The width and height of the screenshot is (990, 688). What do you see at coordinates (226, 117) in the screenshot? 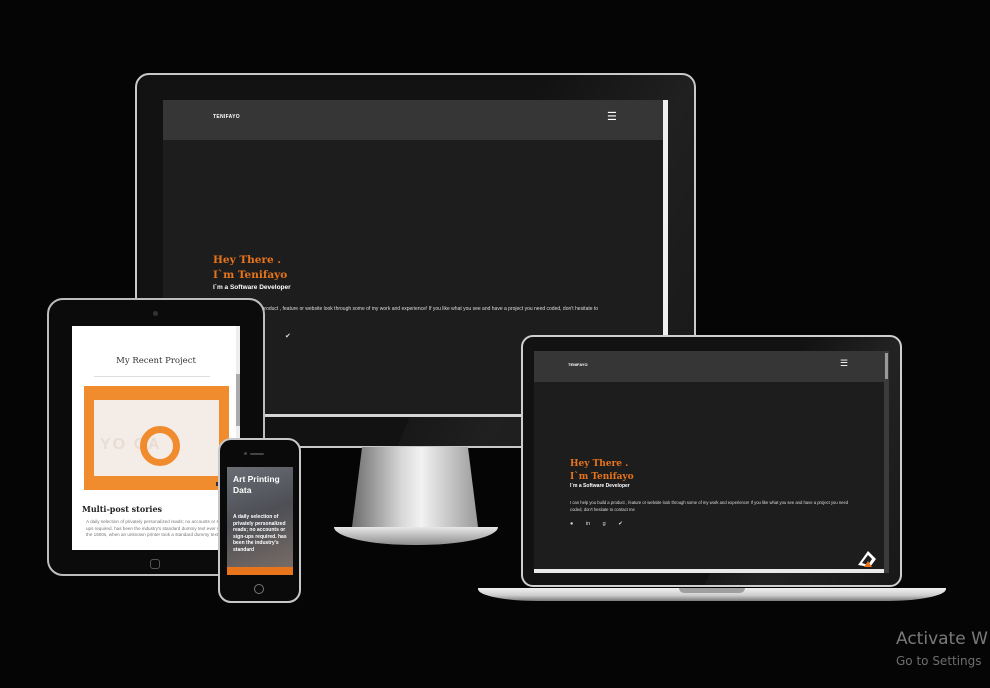
I see `desktop-brand-logo: TENIFAYO` at bounding box center [226, 117].